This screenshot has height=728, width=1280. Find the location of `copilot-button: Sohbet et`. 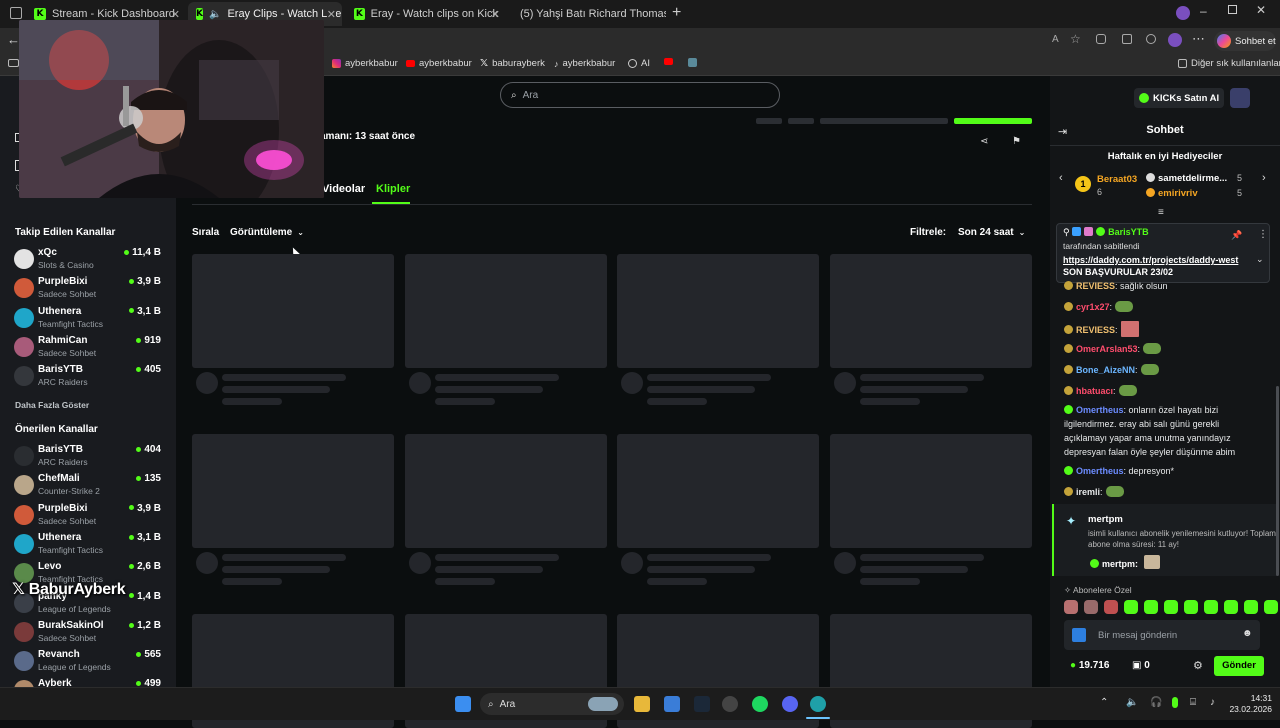

copilot-button: Sohbet et is located at coordinates (1245, 41).